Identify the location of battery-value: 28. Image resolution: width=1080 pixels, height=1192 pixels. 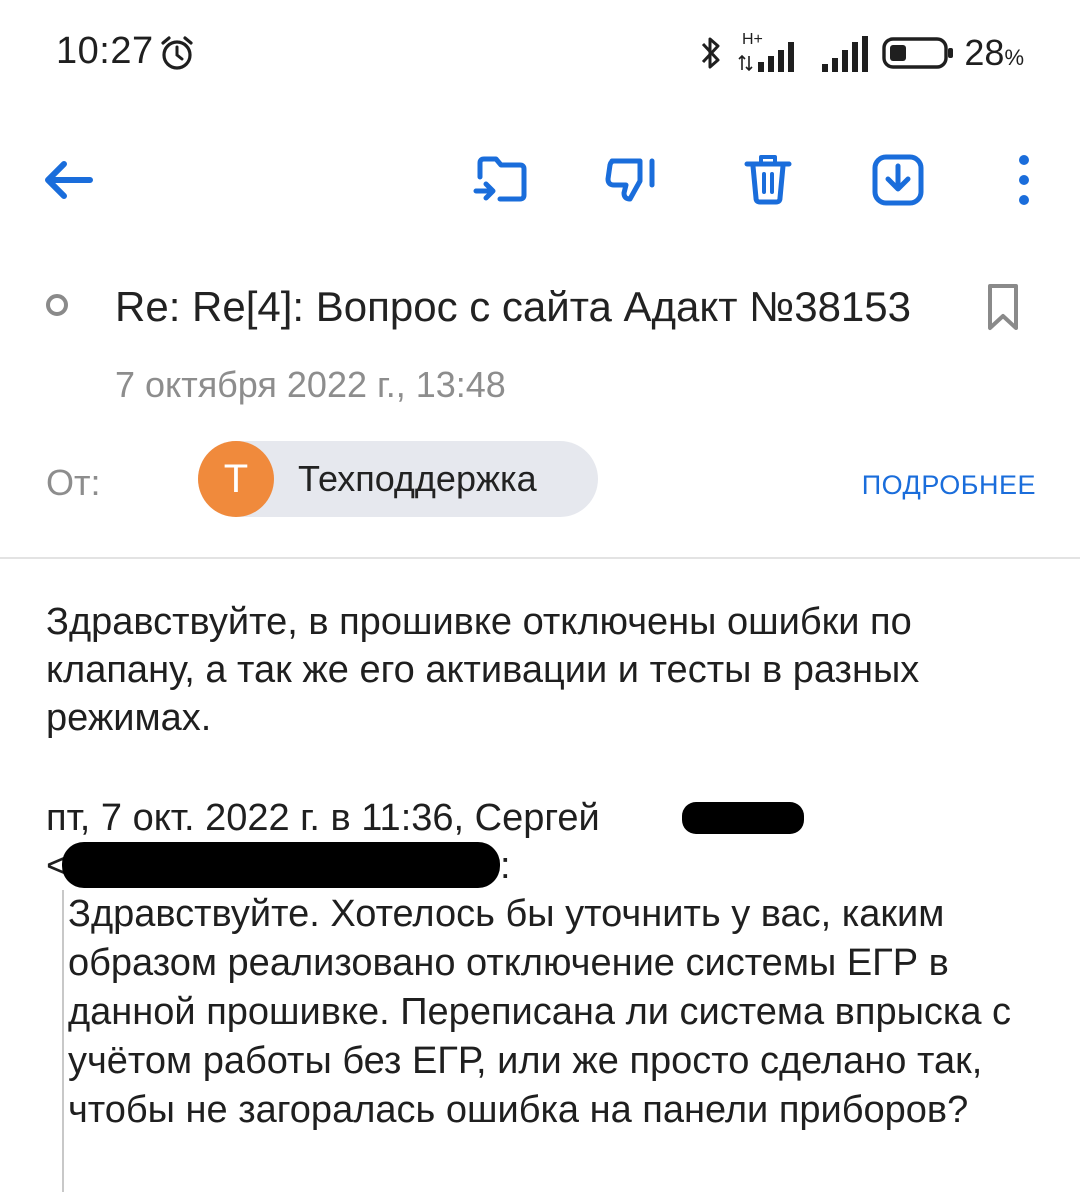
(984, 52).